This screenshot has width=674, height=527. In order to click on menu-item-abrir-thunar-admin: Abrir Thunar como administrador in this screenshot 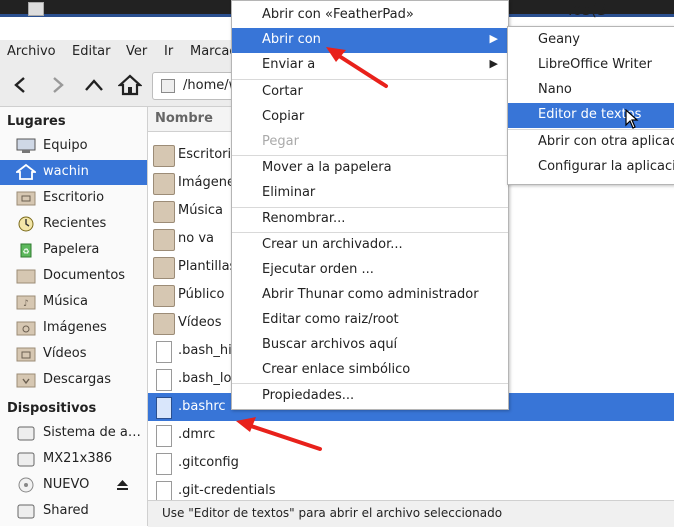, I will do `click(370, 295)`.